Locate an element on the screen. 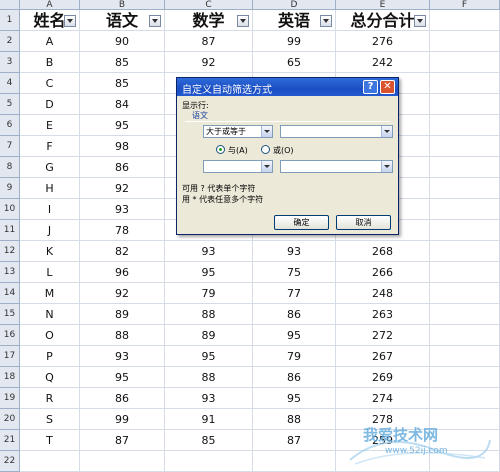 This screenshot has width=500, height=472. or-radio is located at coordinates (265, 149).